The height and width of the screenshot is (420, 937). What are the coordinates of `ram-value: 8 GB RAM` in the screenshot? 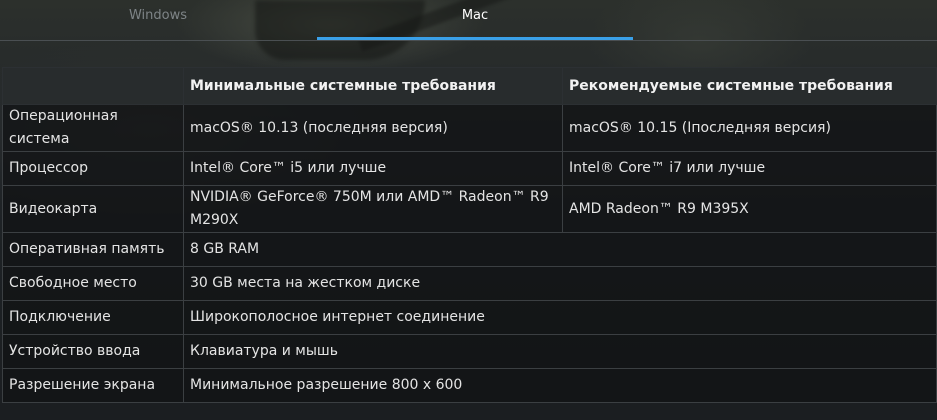 It's located at (560, 249).